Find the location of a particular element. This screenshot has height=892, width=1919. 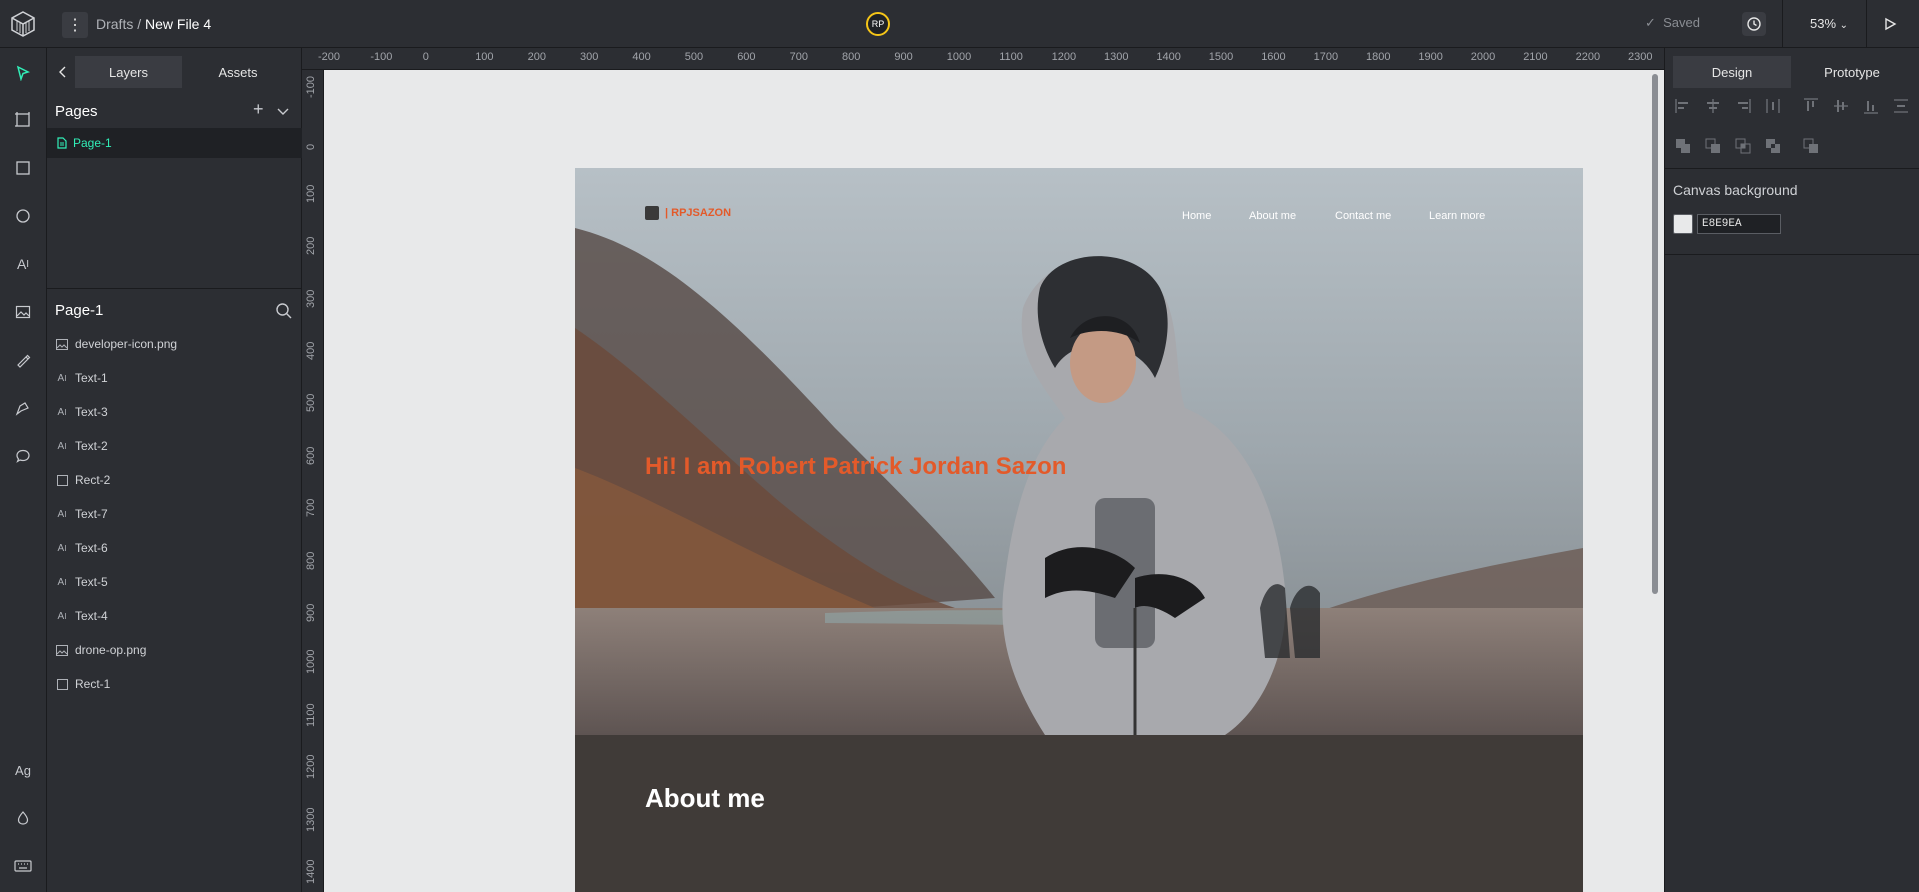

layer-item: AI Text-3 is located at coordinates (81, 412).